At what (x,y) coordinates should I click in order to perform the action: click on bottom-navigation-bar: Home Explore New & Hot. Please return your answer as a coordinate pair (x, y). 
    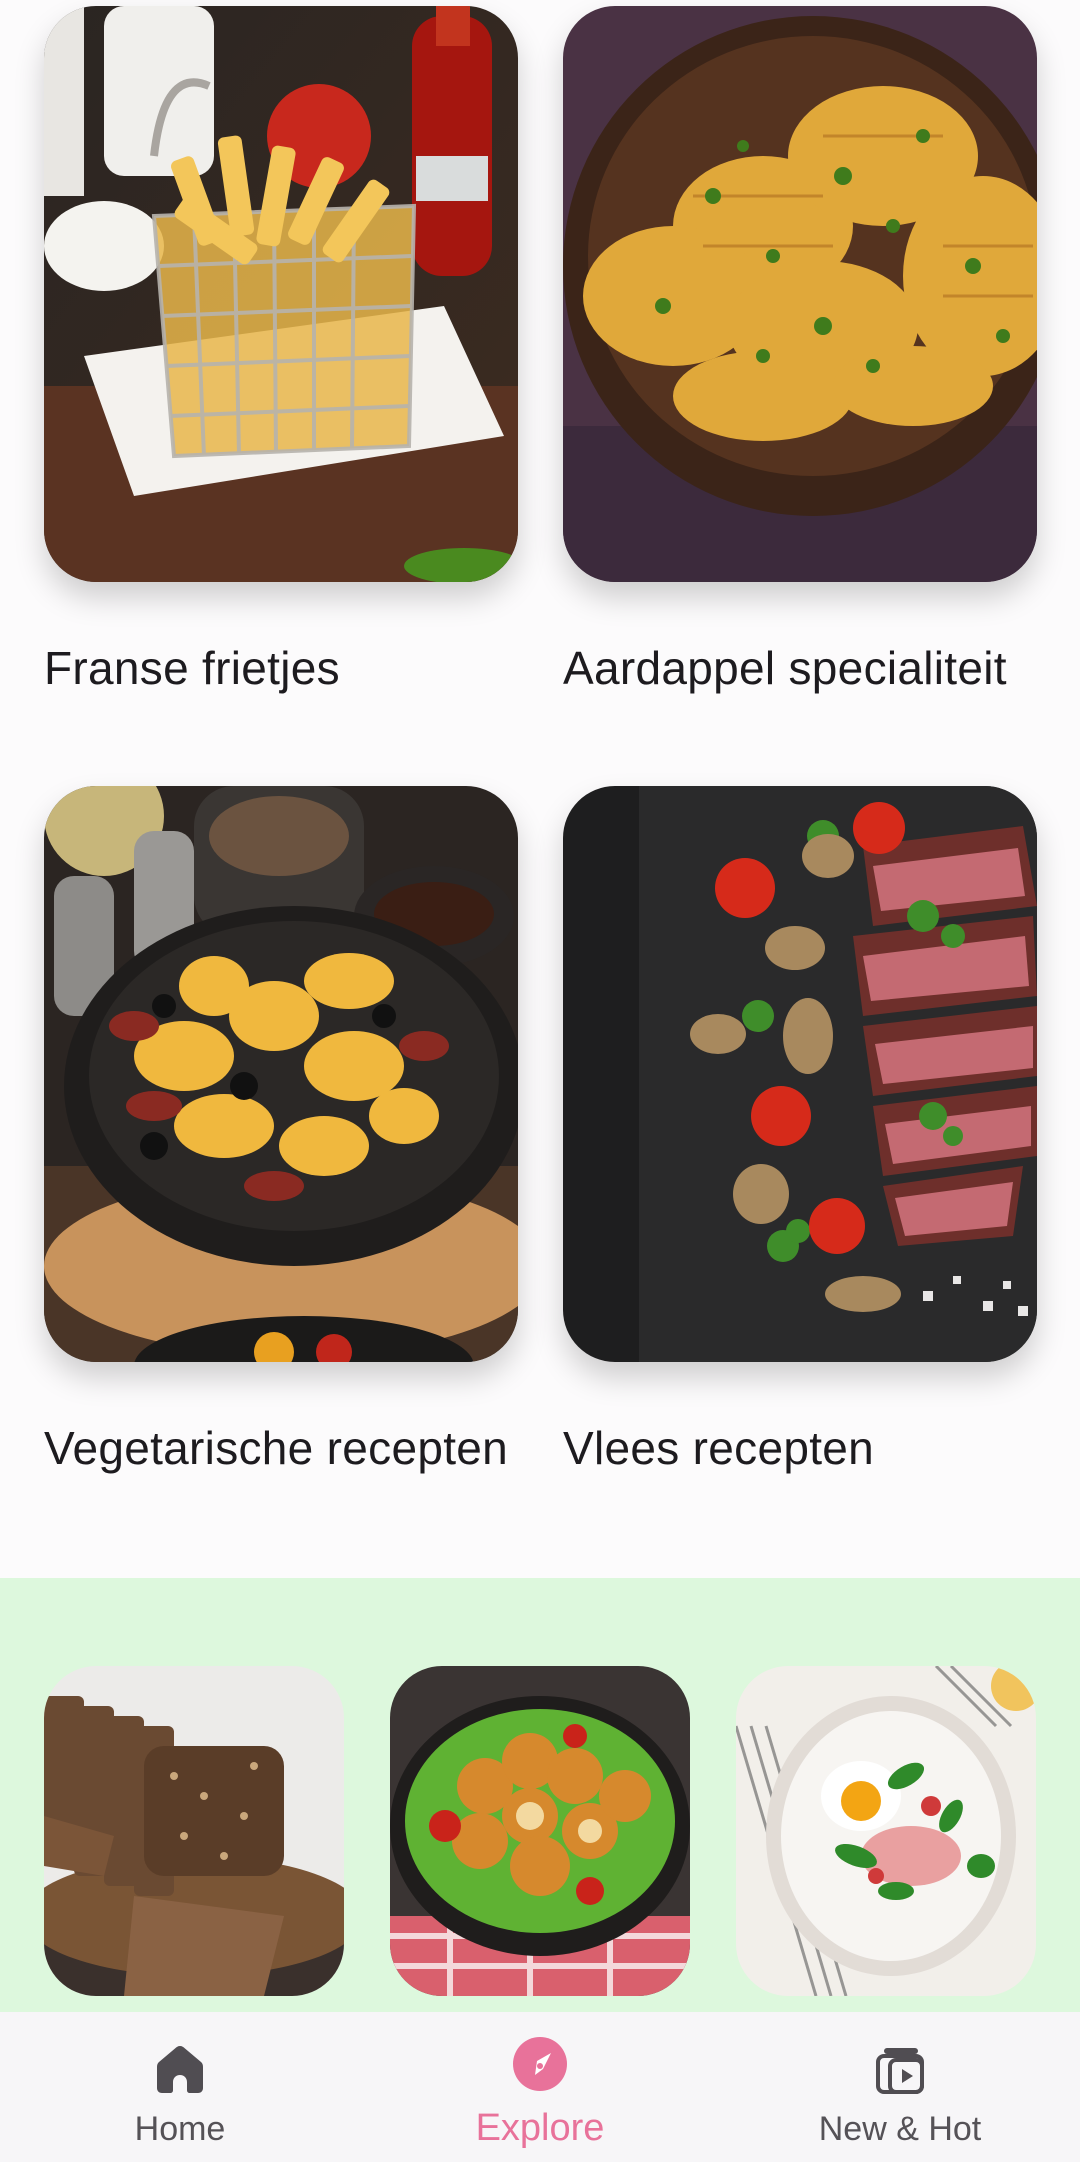
    Looking at the image, I should click on (540, 2087).